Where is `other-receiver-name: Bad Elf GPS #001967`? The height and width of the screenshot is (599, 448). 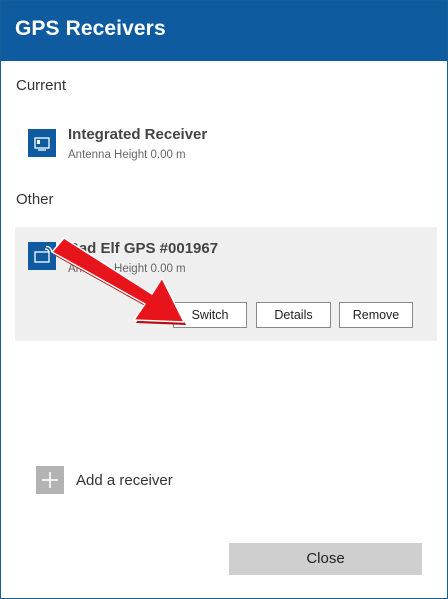 other-receiver-name: Bad Elf GPS #001967 is located at coordinates (143, 248).